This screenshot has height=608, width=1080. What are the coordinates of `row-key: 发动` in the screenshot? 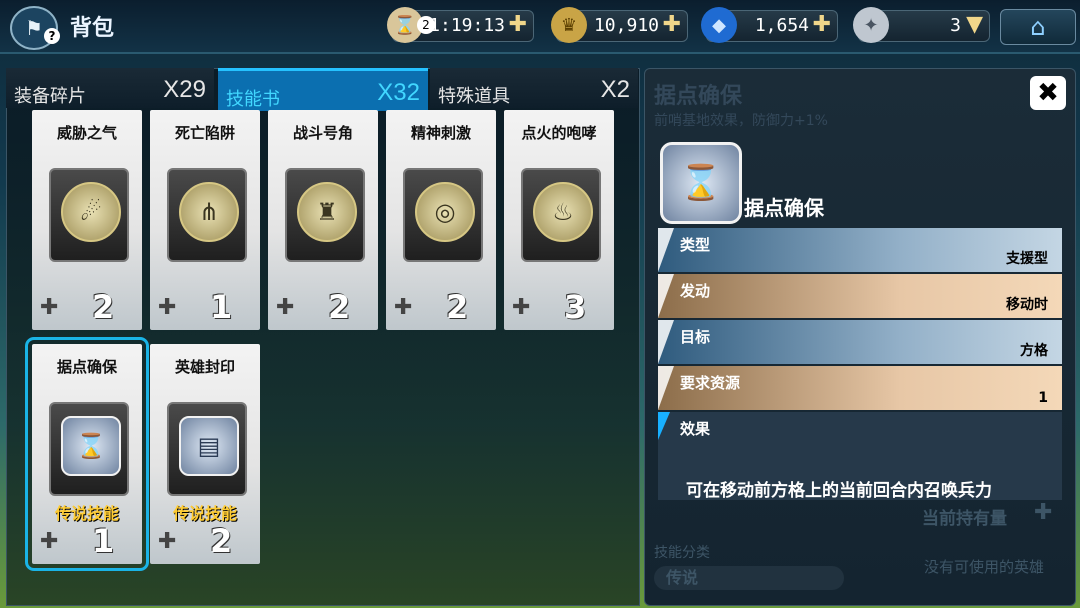 It's located at (695, 291).